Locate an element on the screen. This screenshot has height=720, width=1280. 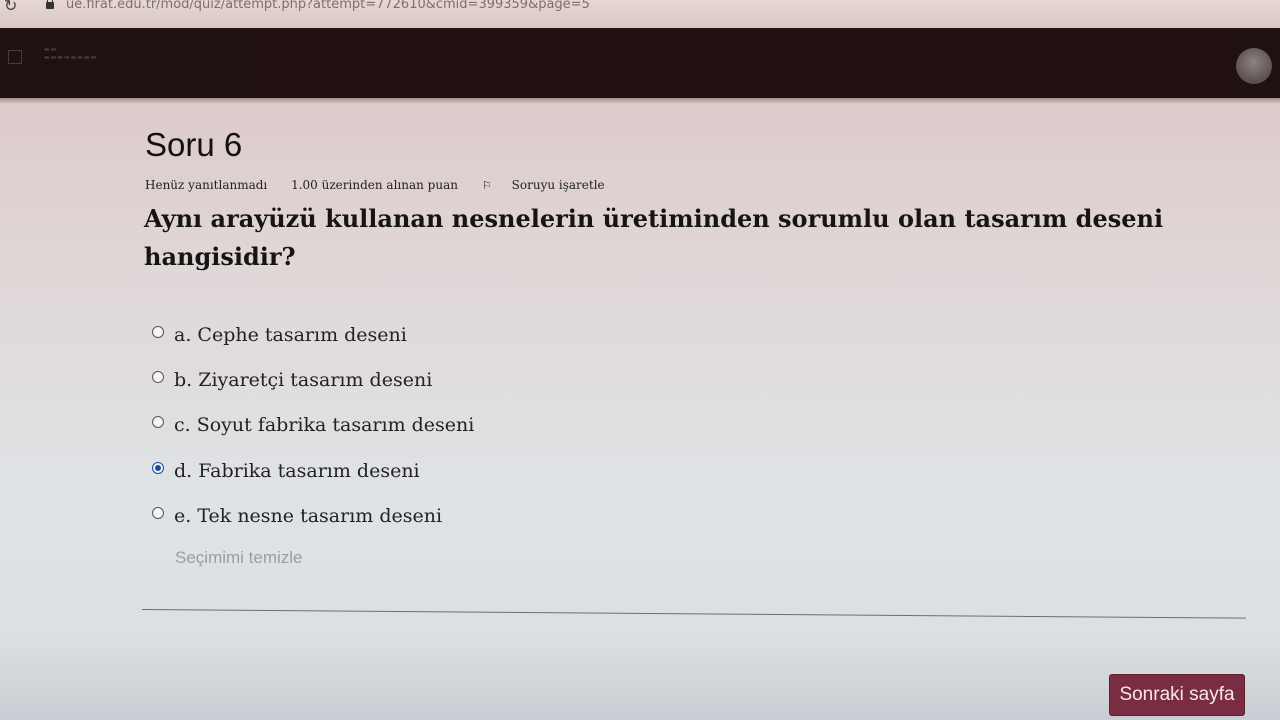
lock-icon is located at coordinates (50, 4).